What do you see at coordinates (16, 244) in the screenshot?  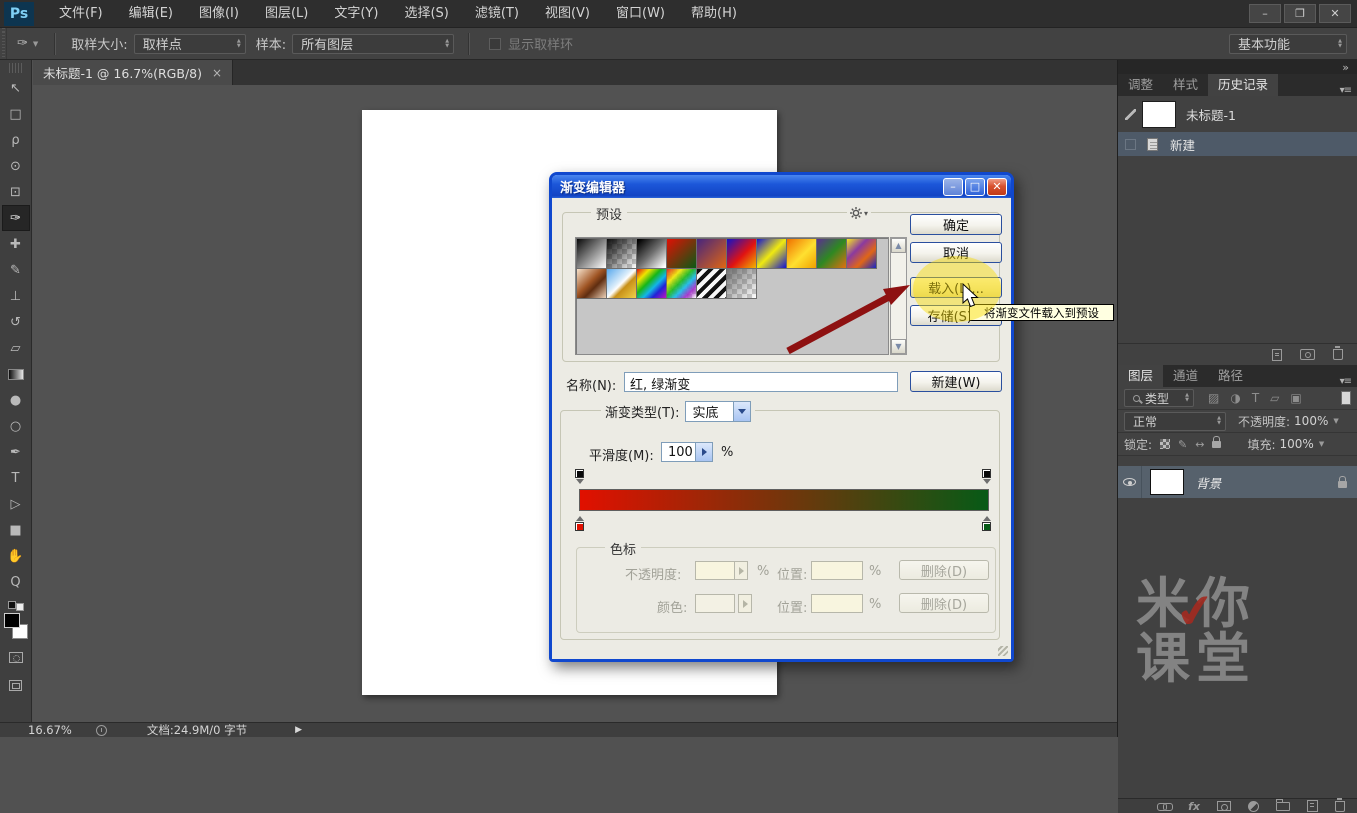 I see `spot-healing-brush-tool: ✚` at bounding box center [16, 244].